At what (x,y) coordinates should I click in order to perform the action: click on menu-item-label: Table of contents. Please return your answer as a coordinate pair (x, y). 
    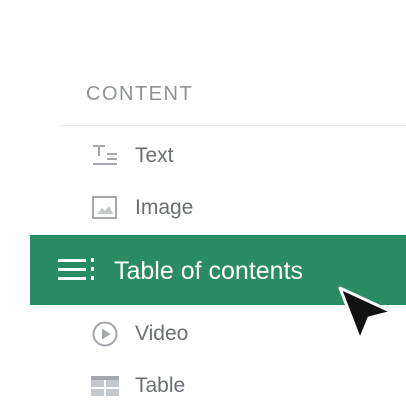
    Looking at the image, I should click on (209, 271).